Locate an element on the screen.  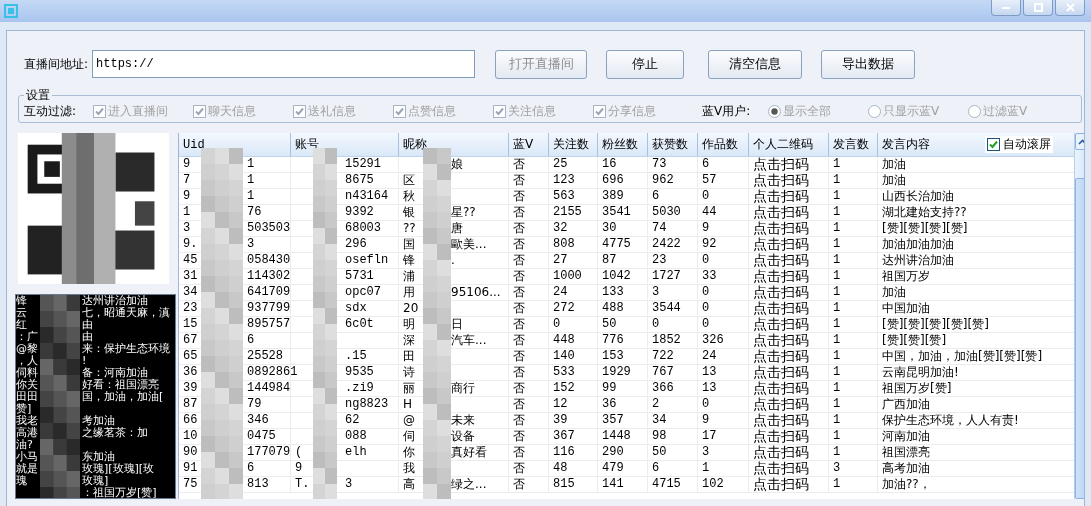
console-text: 我老 is located at coordinates (27, 421).